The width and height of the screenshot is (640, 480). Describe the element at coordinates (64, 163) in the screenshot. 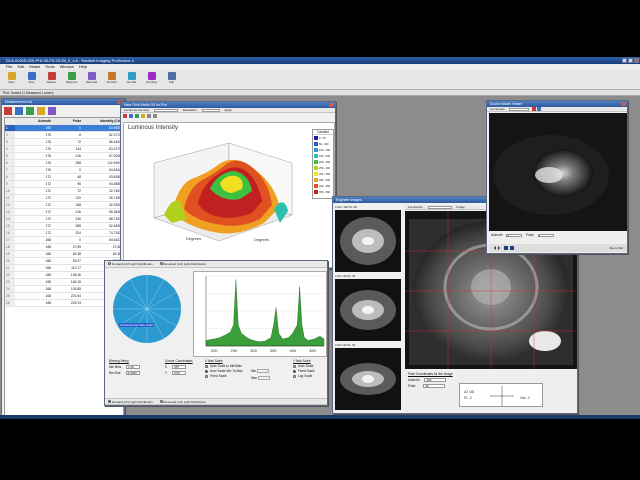

I see `table-row: 6 176 288 112.4954` at that location.